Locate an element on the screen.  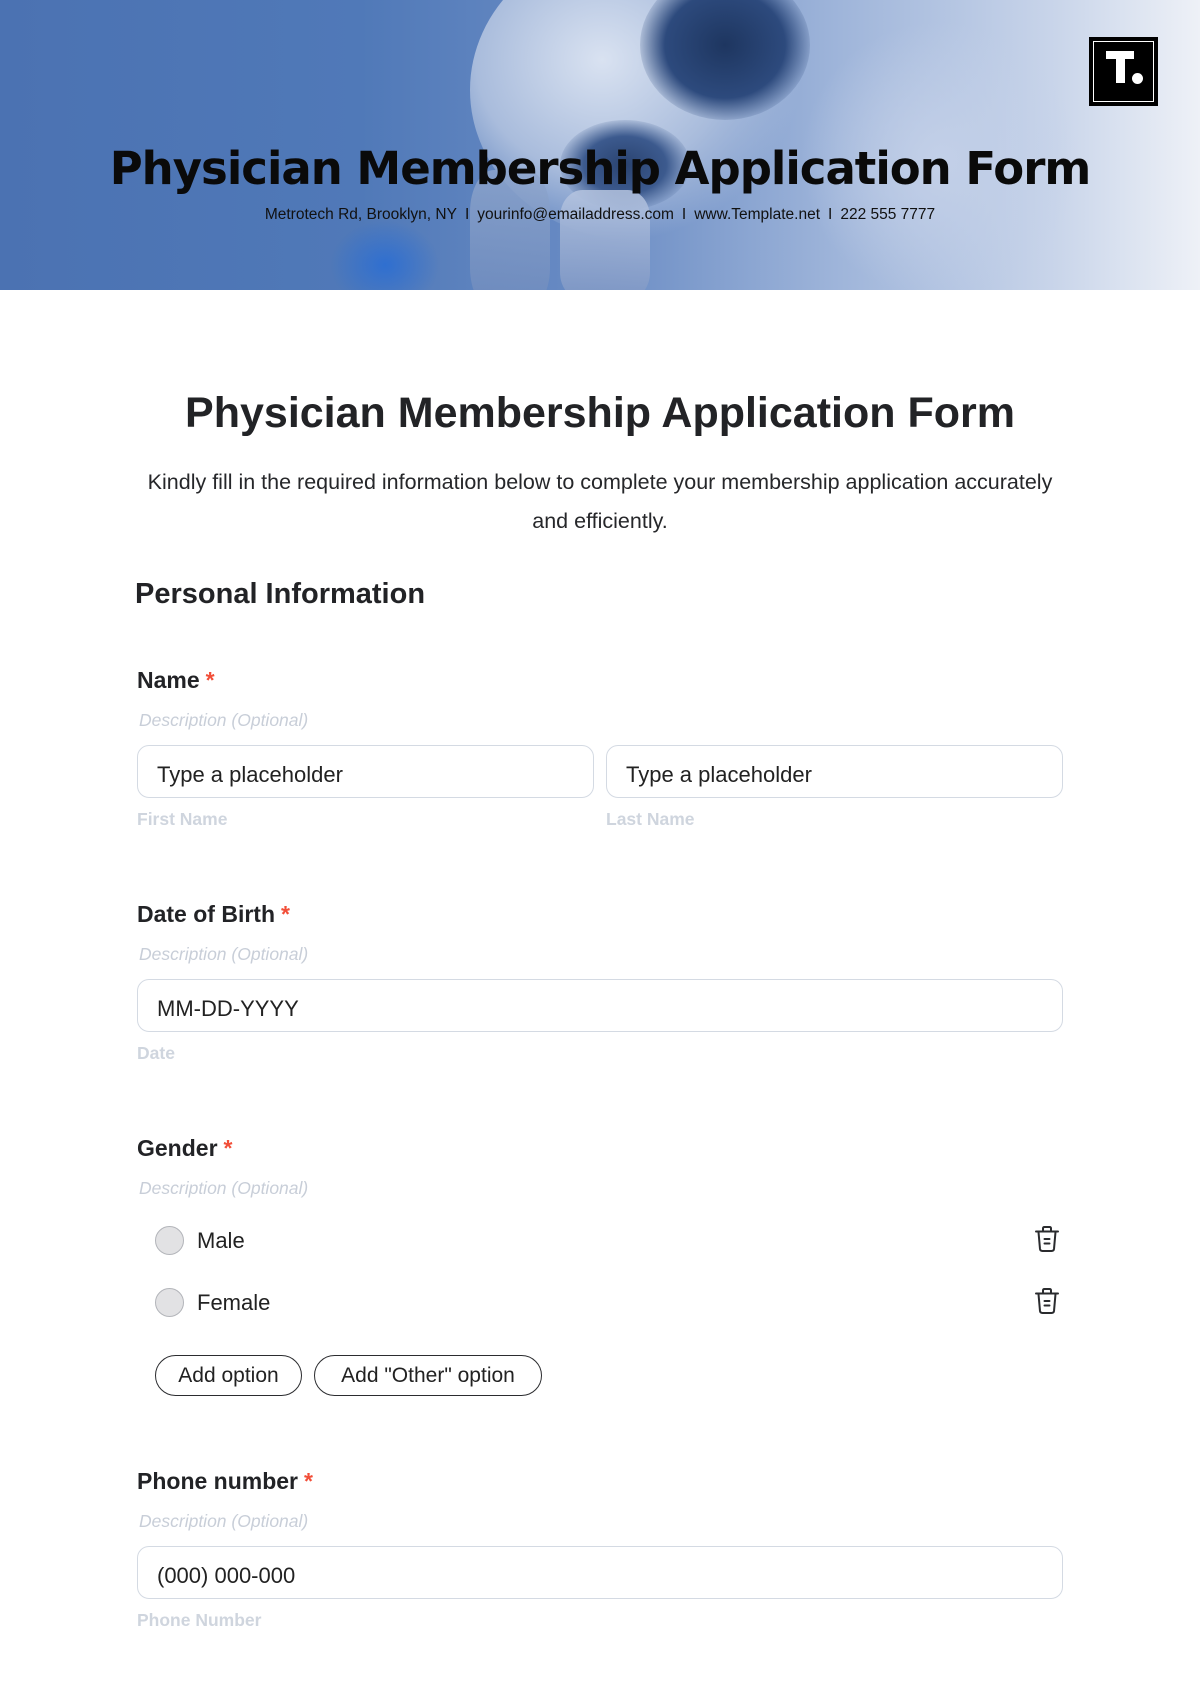
question-label: Gender * is located at coordinates (184, 1148).